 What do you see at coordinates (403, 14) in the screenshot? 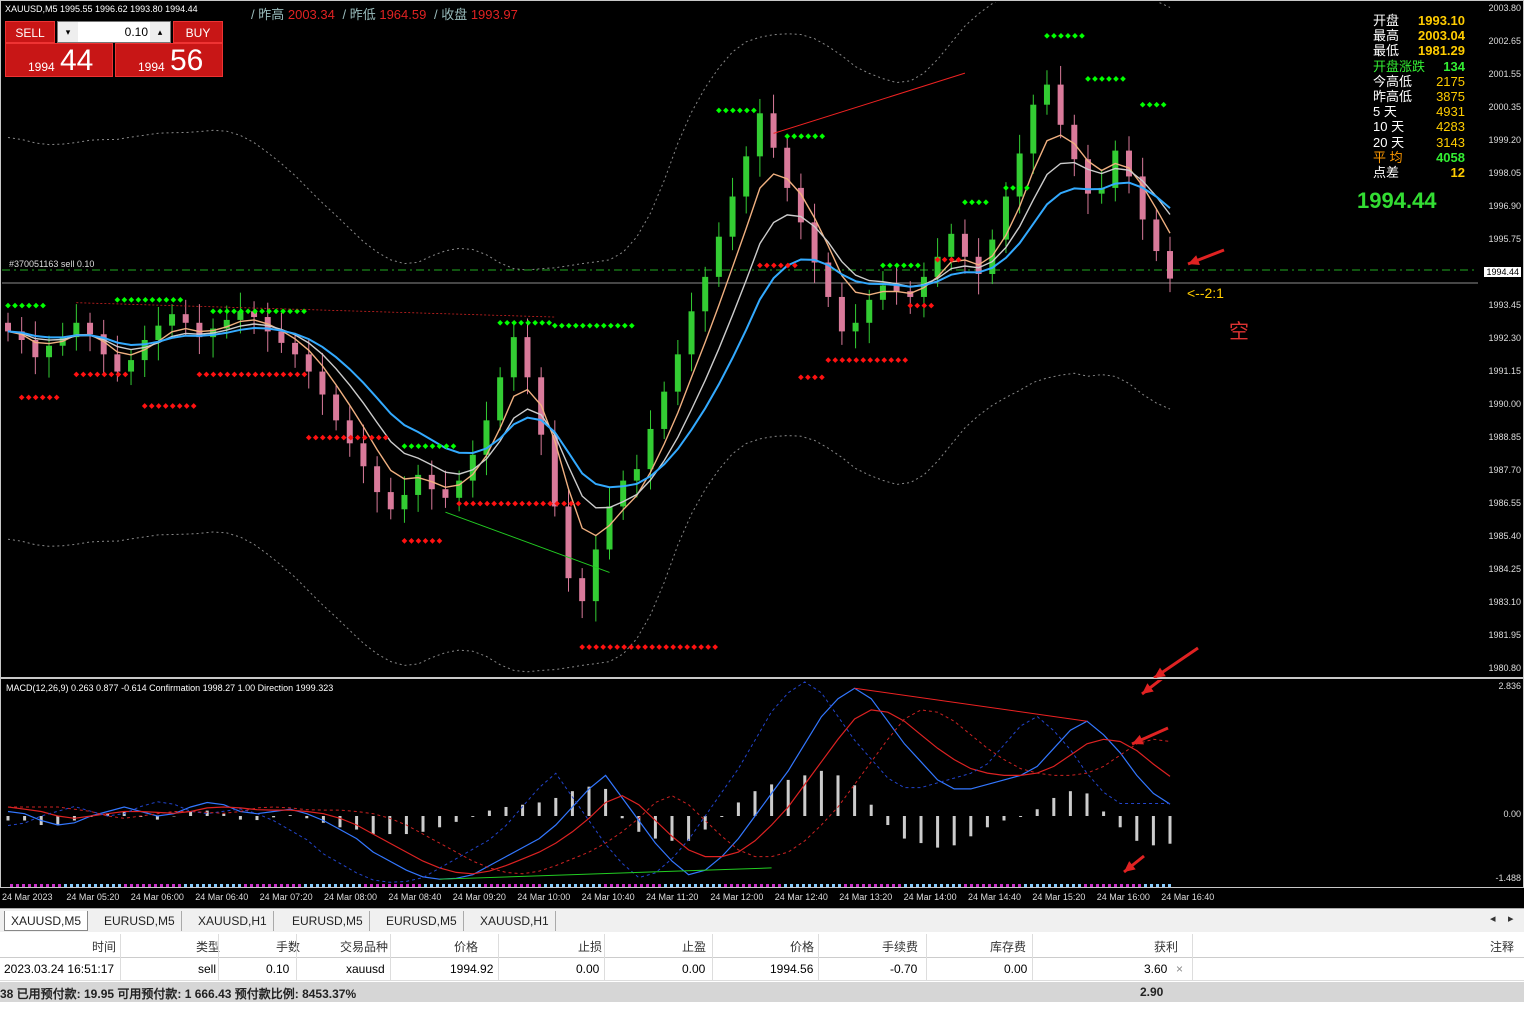
I see `prev-low-value: 1964.59` at bounding box center [403, 14].